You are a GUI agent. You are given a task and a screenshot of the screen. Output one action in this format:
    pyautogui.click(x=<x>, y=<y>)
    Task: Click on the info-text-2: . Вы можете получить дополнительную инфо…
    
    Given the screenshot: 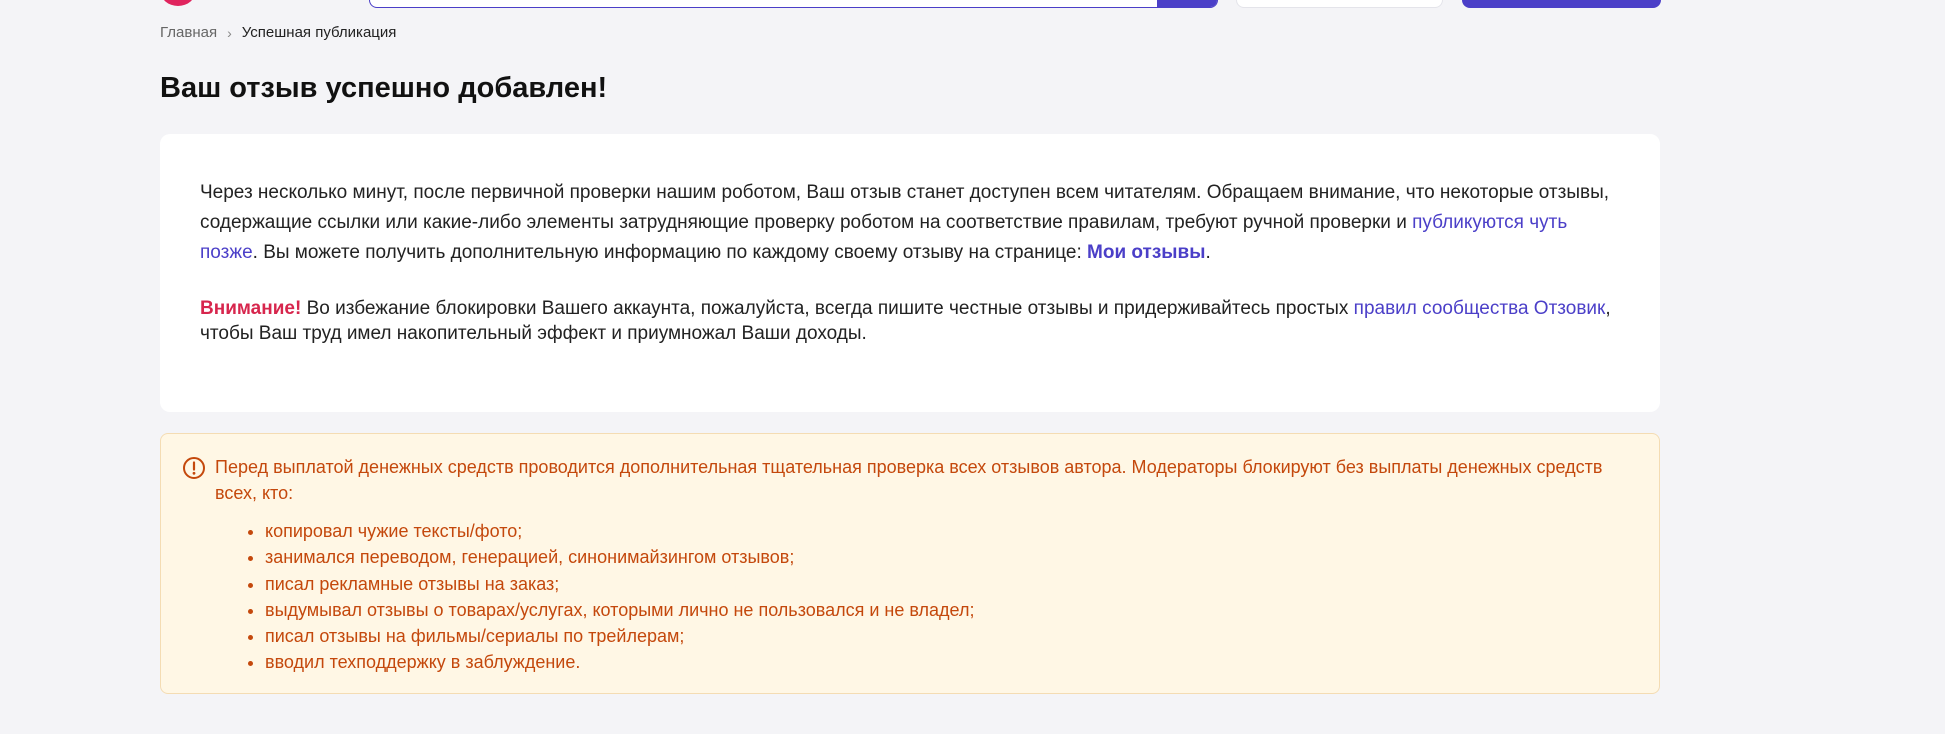 What is the action you would take?
    pyautogui.click(x=670, y=252)
    